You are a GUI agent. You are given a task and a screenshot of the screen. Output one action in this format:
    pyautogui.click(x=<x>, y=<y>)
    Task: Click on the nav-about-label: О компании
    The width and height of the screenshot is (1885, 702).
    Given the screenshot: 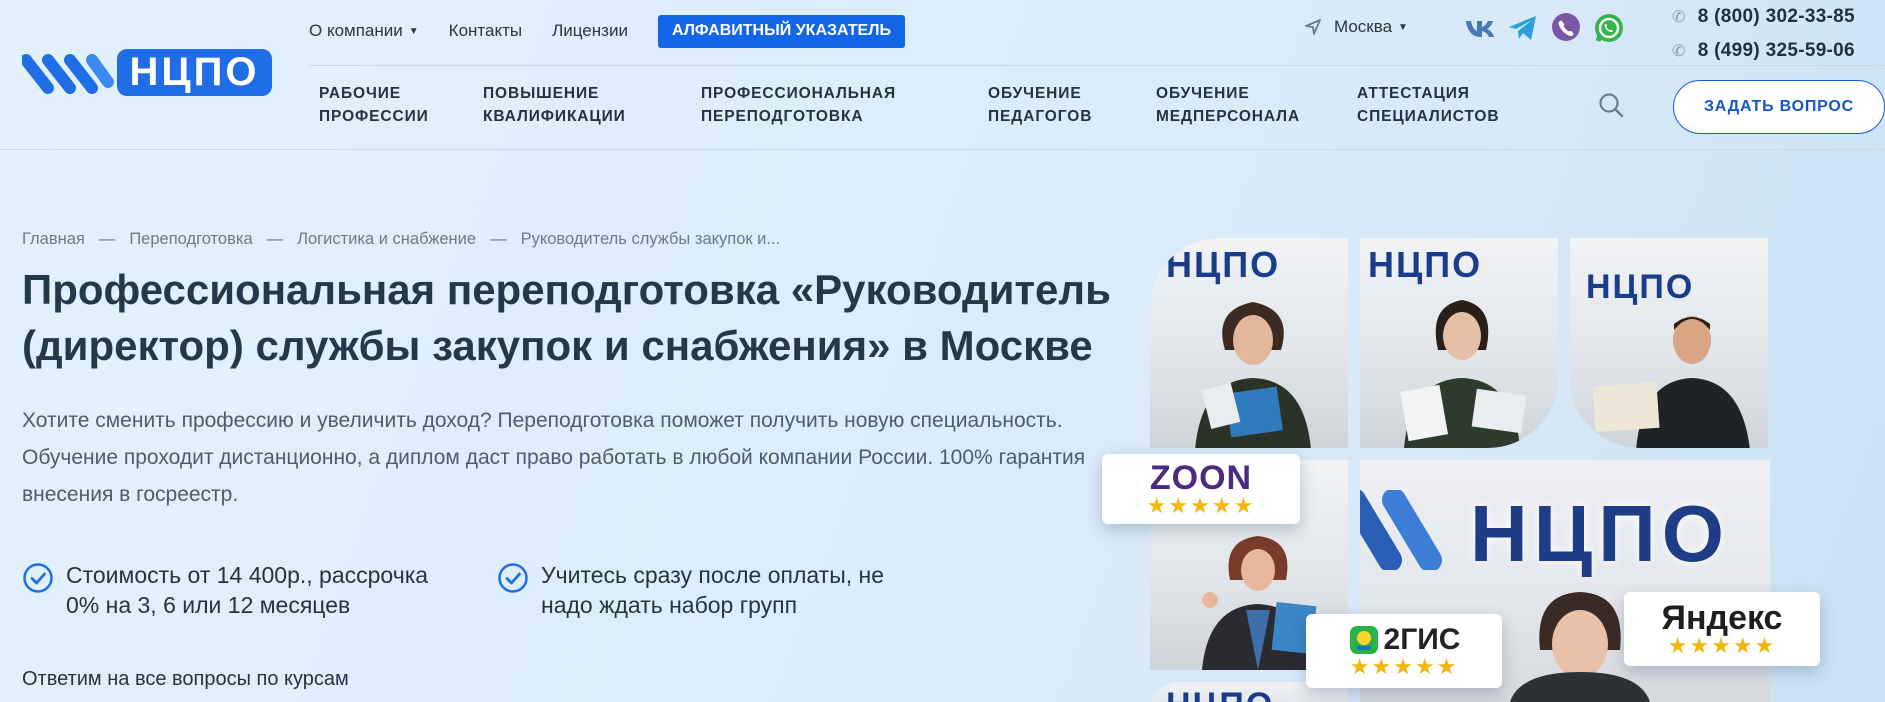 What is the action you would take?
    pyautogui.click(x=356, y=30)
    